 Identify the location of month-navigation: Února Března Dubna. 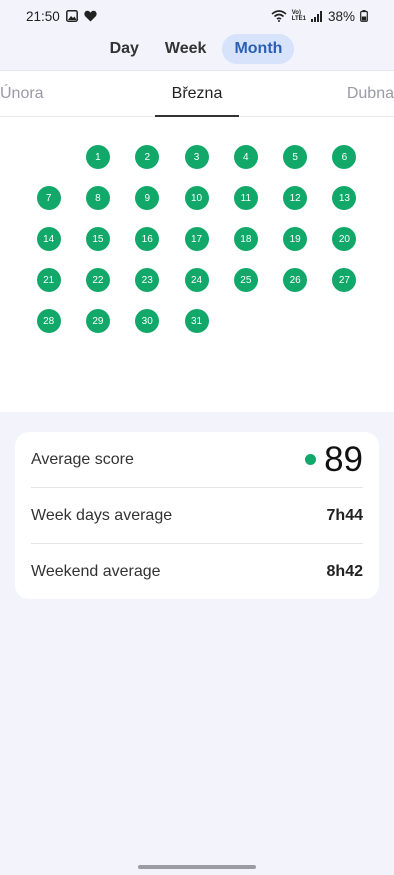
(197, 94).